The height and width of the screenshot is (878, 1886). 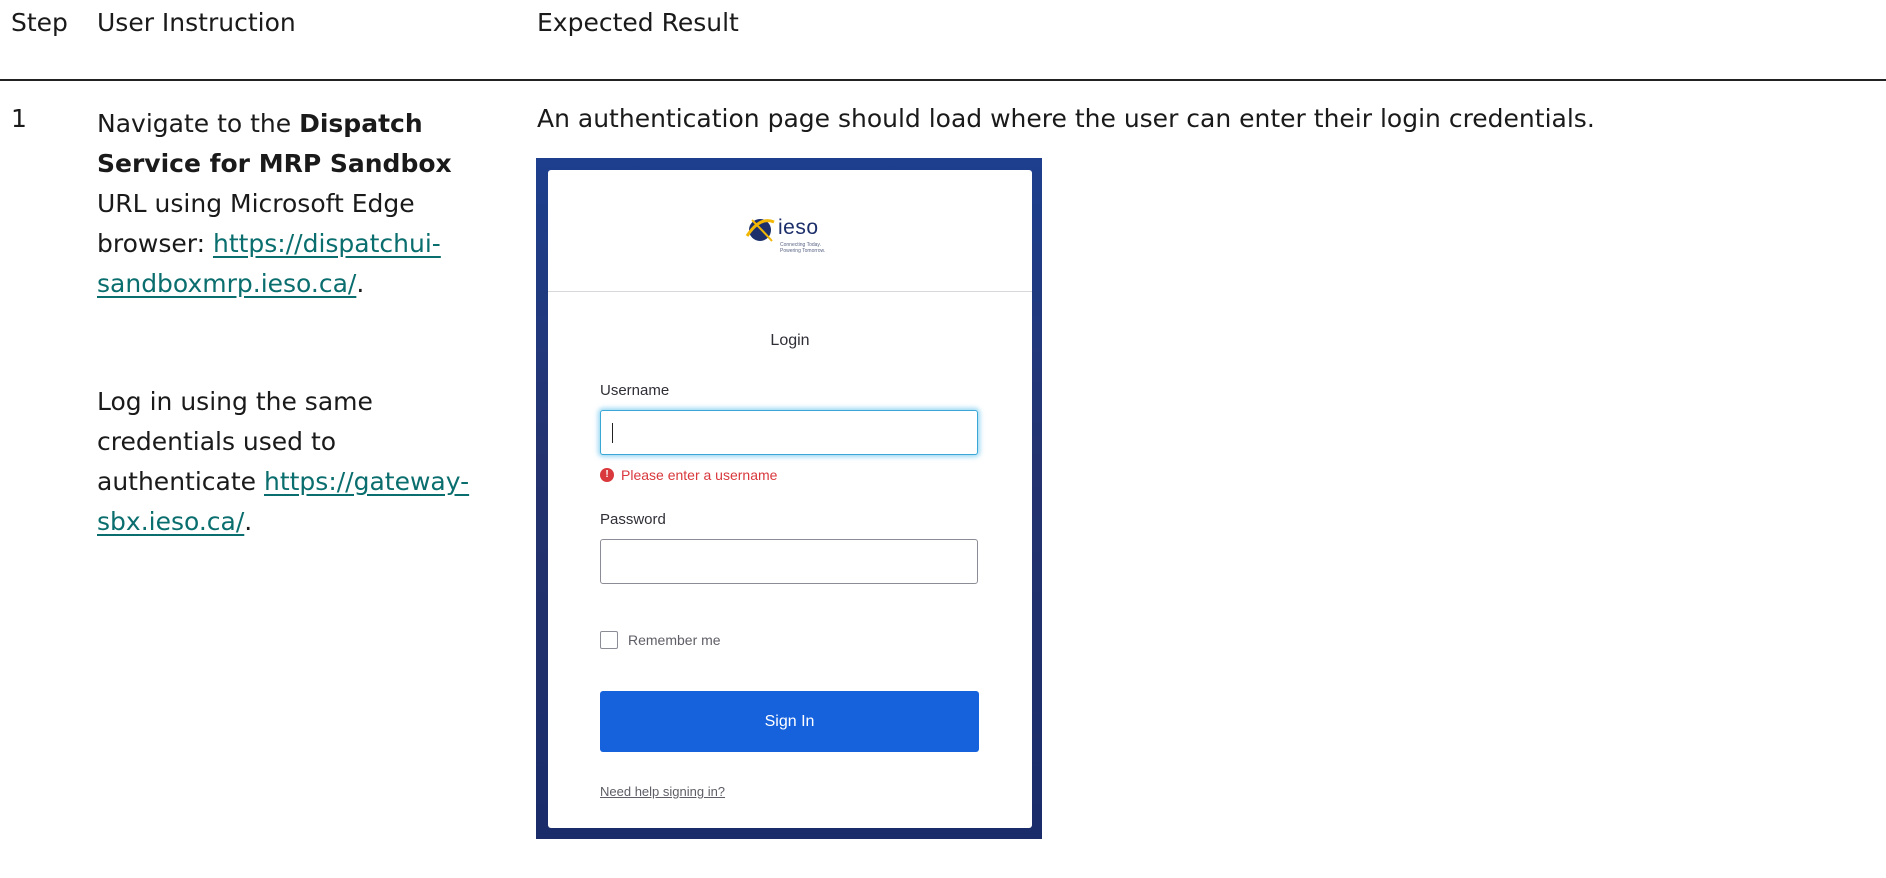 I want to click on column-header-expected-result: Expected Result, so click(x=638, y=22).